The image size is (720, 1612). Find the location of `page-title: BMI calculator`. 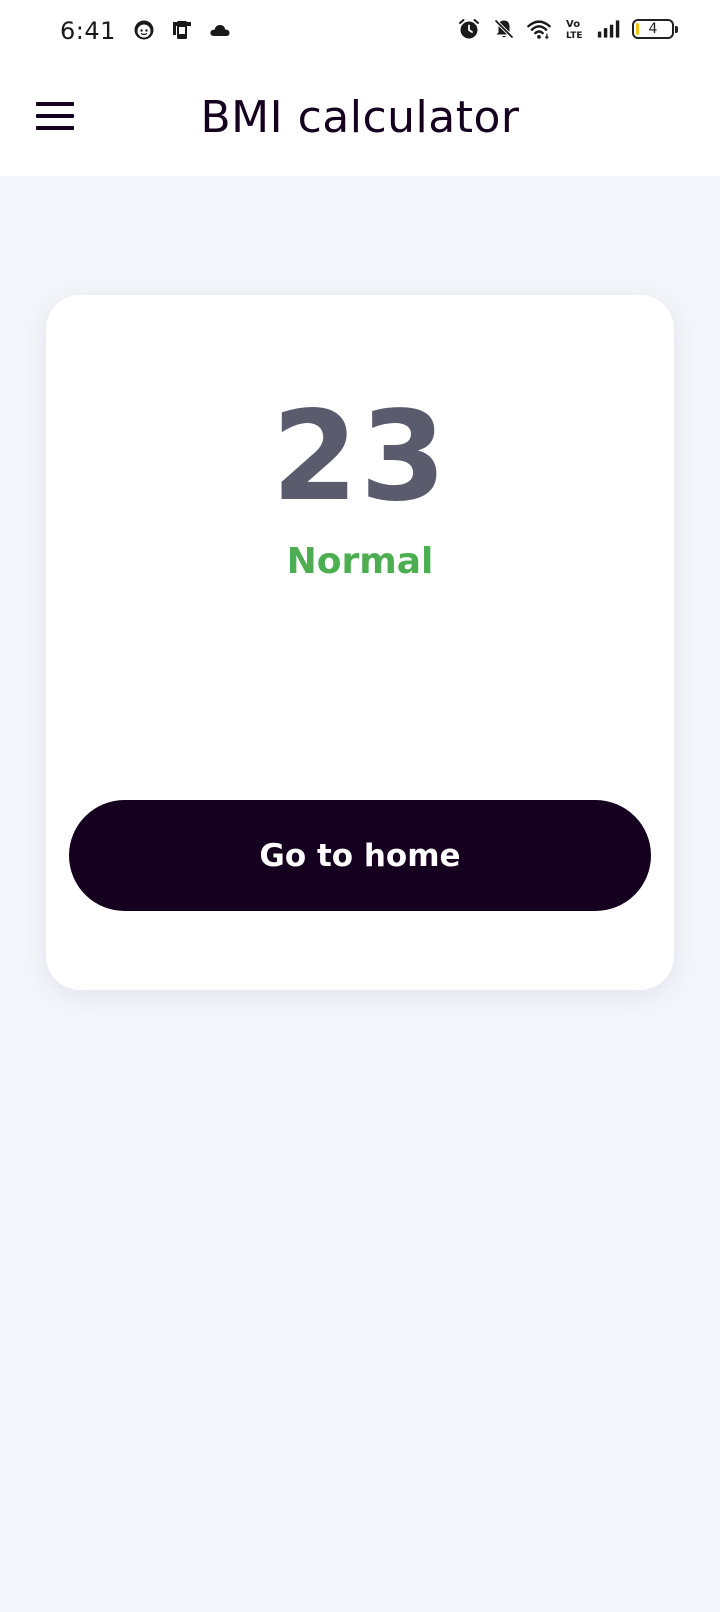

page-title: BMI calculator is located at coordinates (360, 117).